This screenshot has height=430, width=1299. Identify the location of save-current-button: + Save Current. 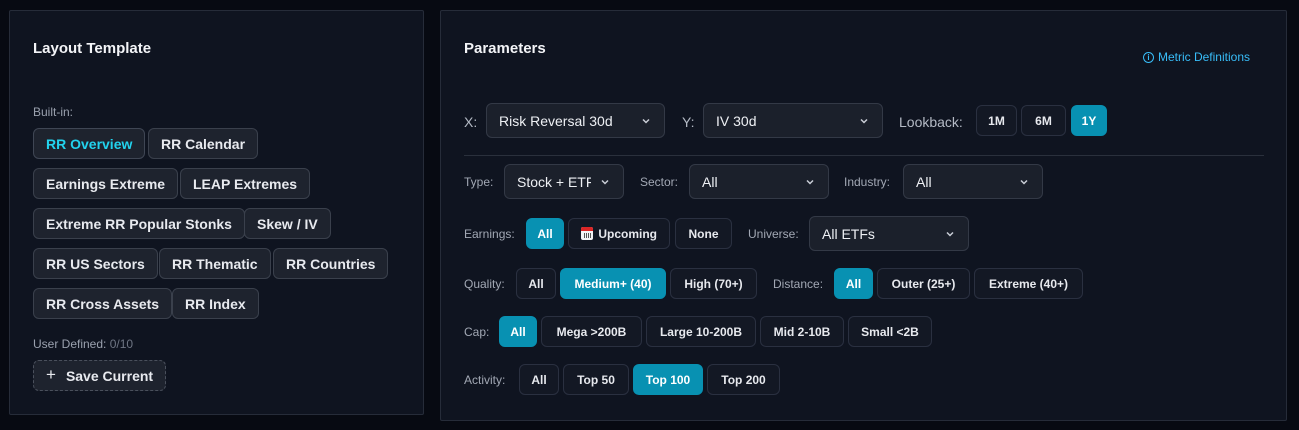
(100, 375).